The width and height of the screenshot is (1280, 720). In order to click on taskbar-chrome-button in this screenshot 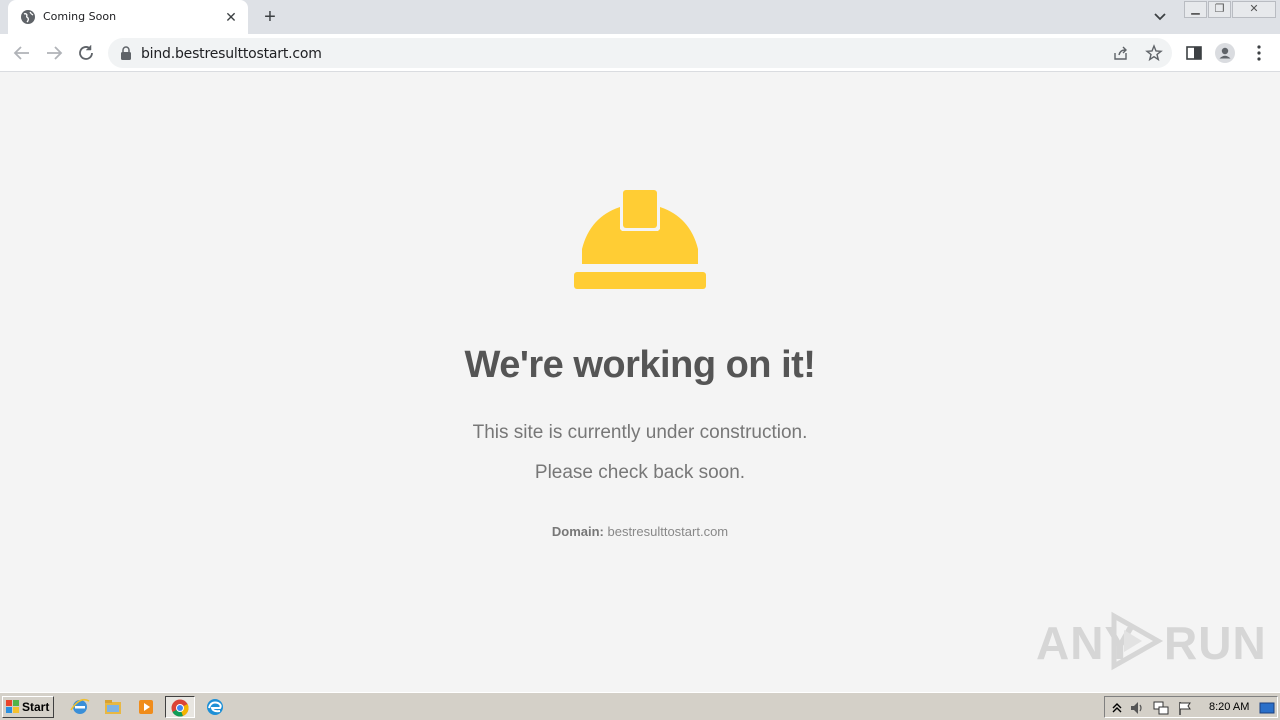, I will do `click(180, 707)`.